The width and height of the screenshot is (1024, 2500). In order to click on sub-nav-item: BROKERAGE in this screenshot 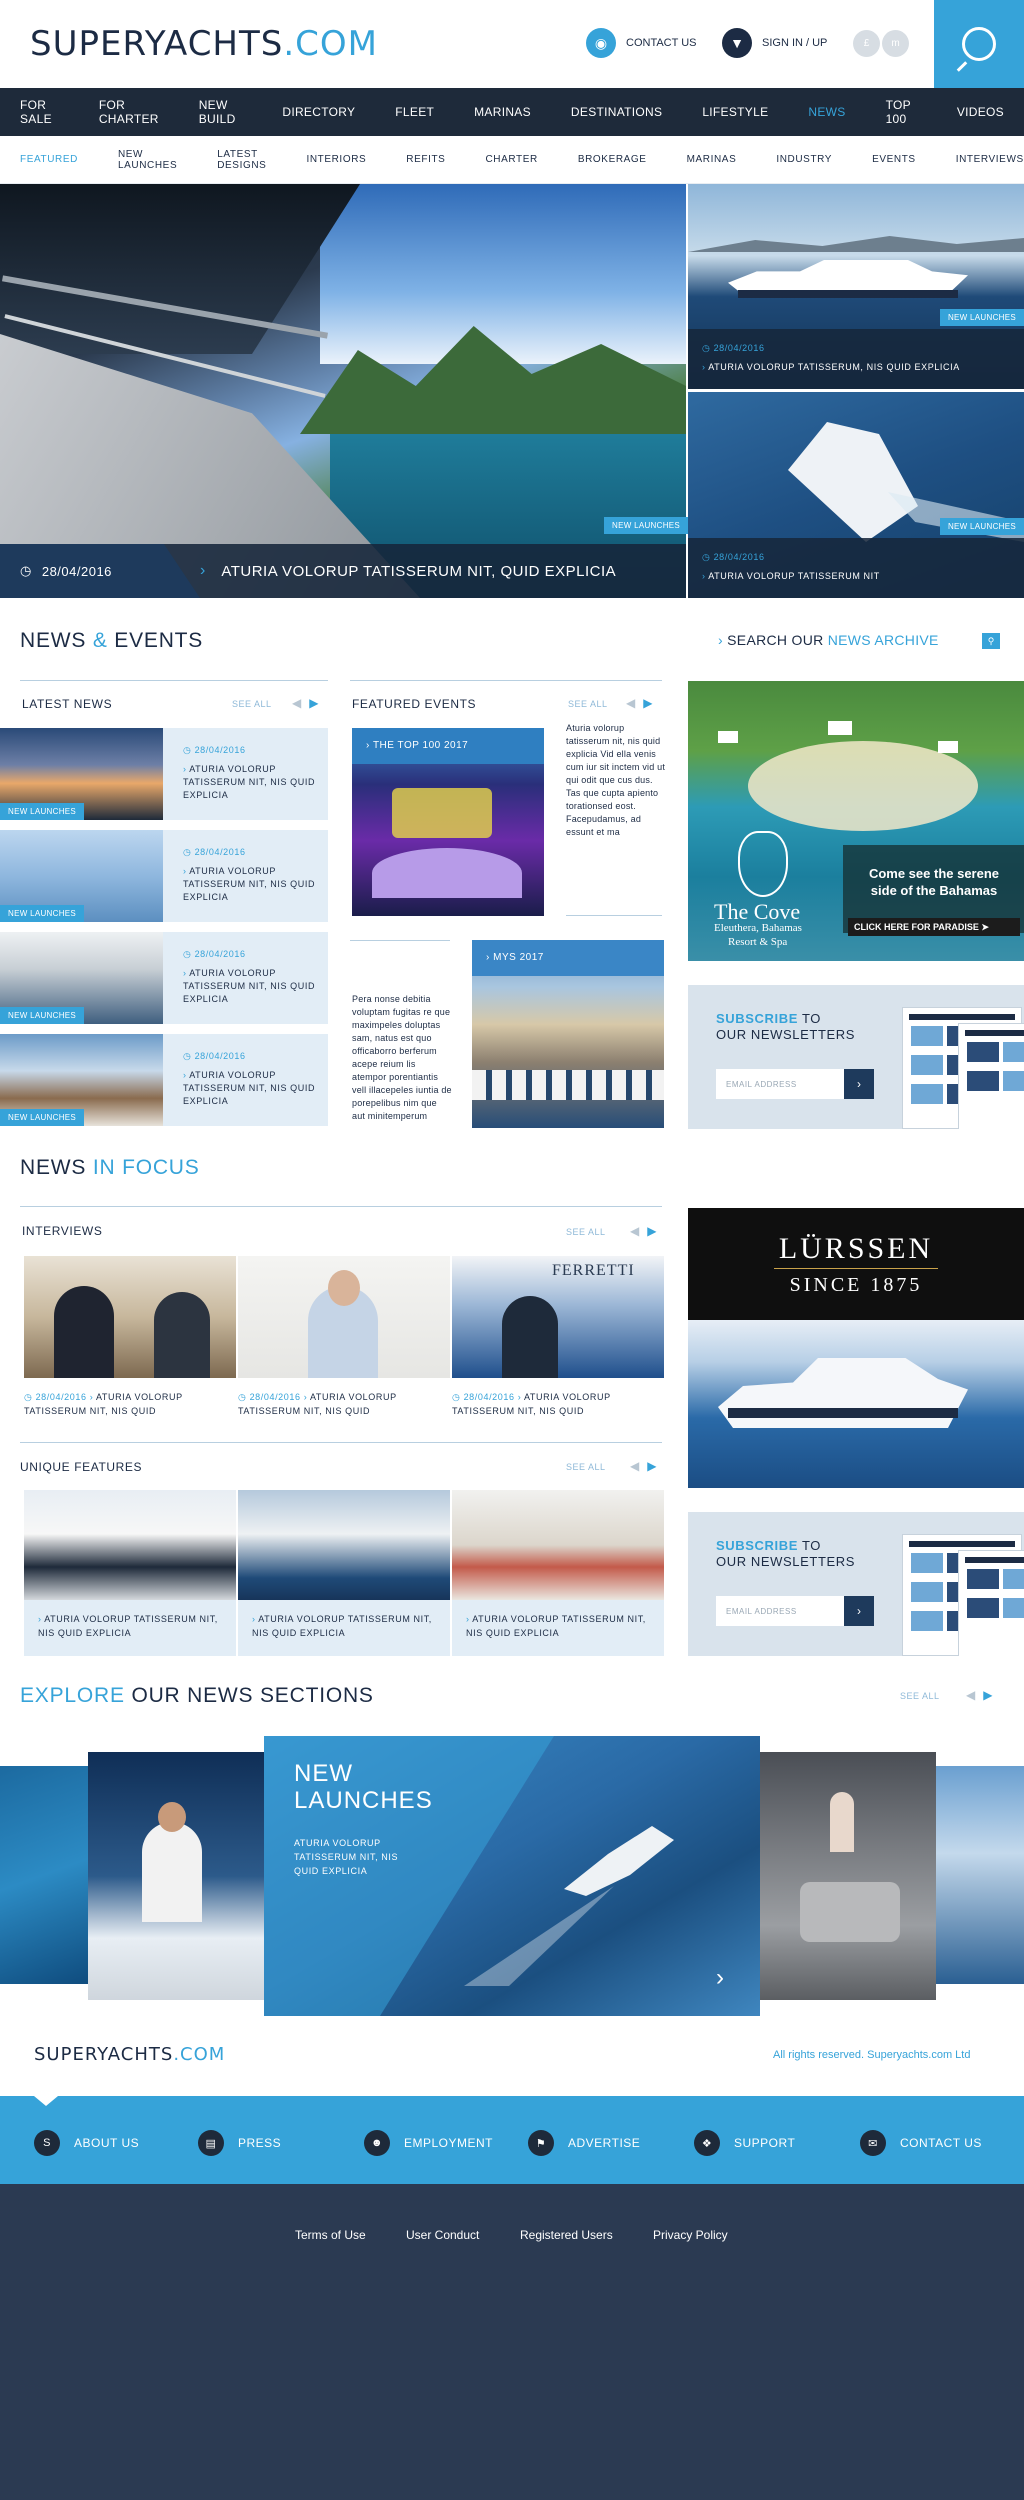, I will do `click(612, 159)`.